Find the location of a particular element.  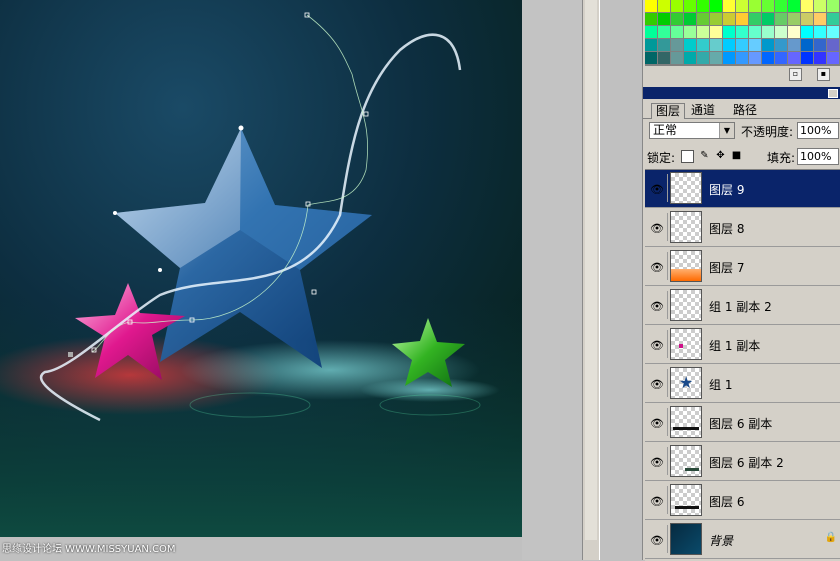

tab-layers: 图层 is located at coordinates (668, 111).